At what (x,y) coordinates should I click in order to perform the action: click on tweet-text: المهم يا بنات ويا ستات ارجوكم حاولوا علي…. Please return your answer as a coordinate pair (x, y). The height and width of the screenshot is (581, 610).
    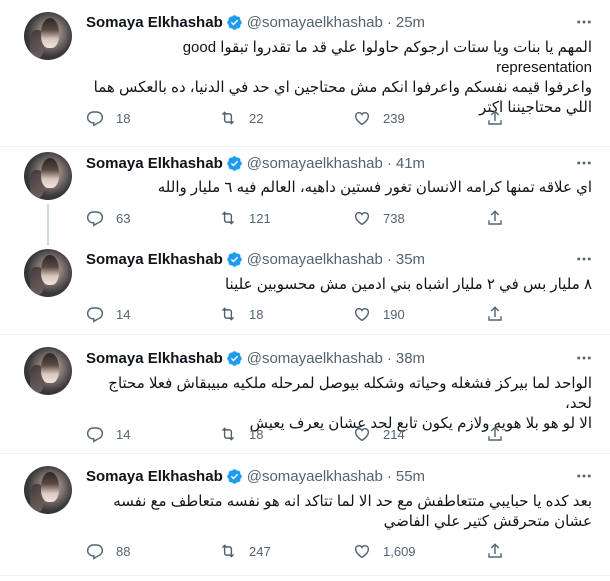
    Looking at the image, I should click on (339, 78).